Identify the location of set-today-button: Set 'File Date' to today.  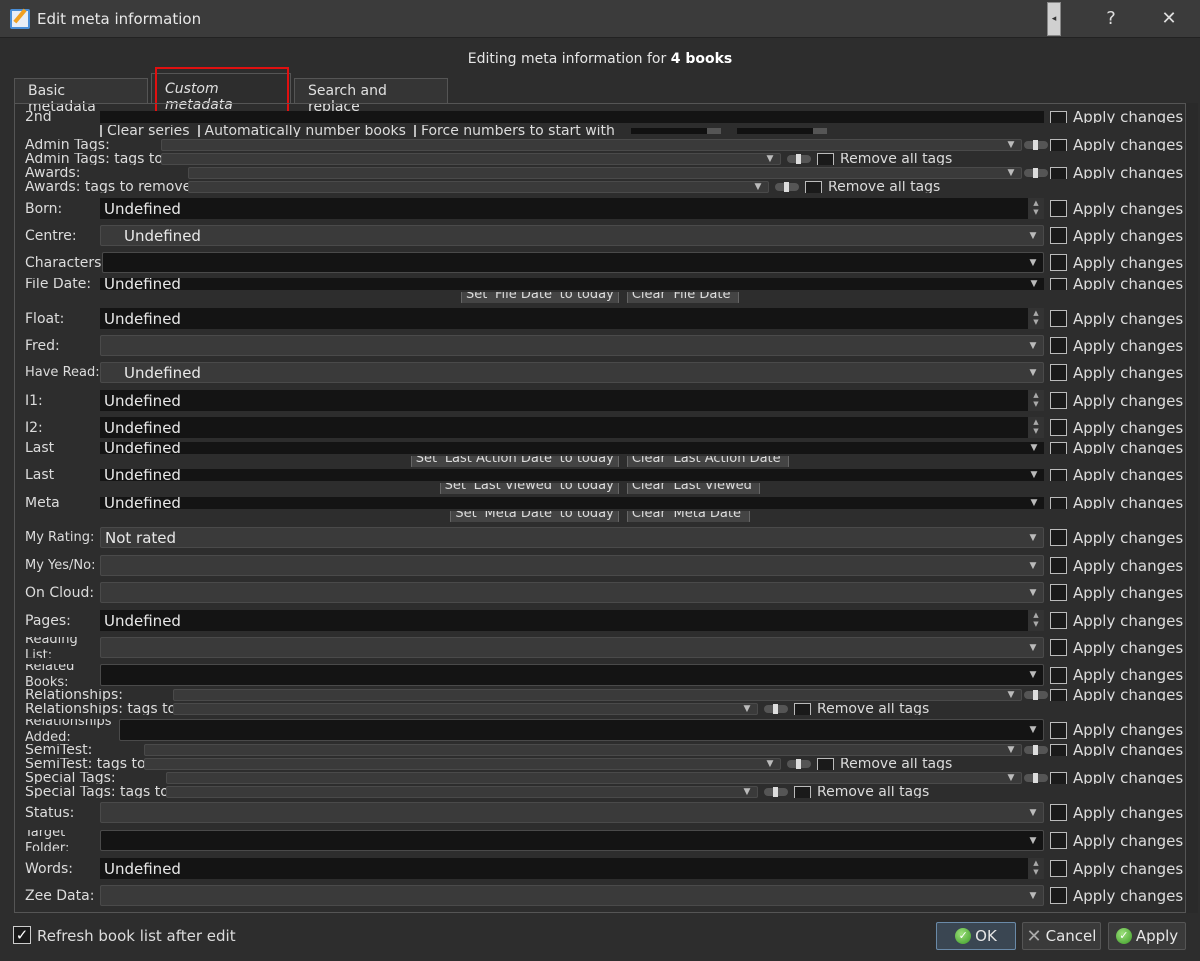
(539, 297).